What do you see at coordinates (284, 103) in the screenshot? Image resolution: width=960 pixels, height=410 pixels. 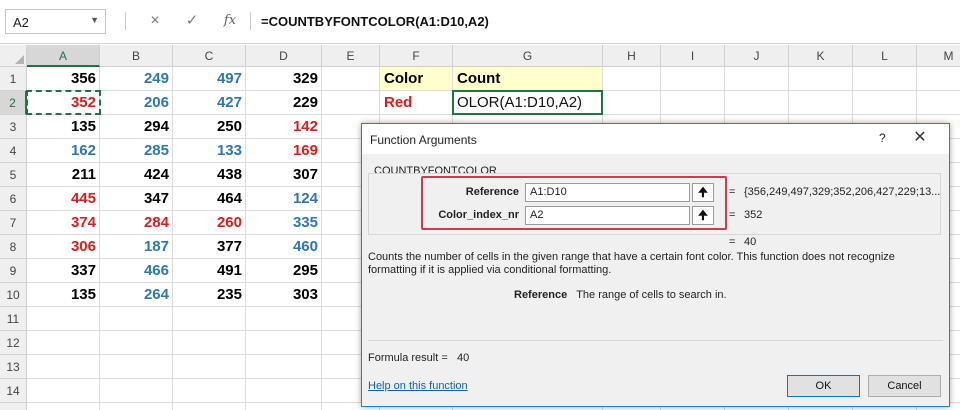 I see `cell-d2: 229` at bounding box center [284, 103].